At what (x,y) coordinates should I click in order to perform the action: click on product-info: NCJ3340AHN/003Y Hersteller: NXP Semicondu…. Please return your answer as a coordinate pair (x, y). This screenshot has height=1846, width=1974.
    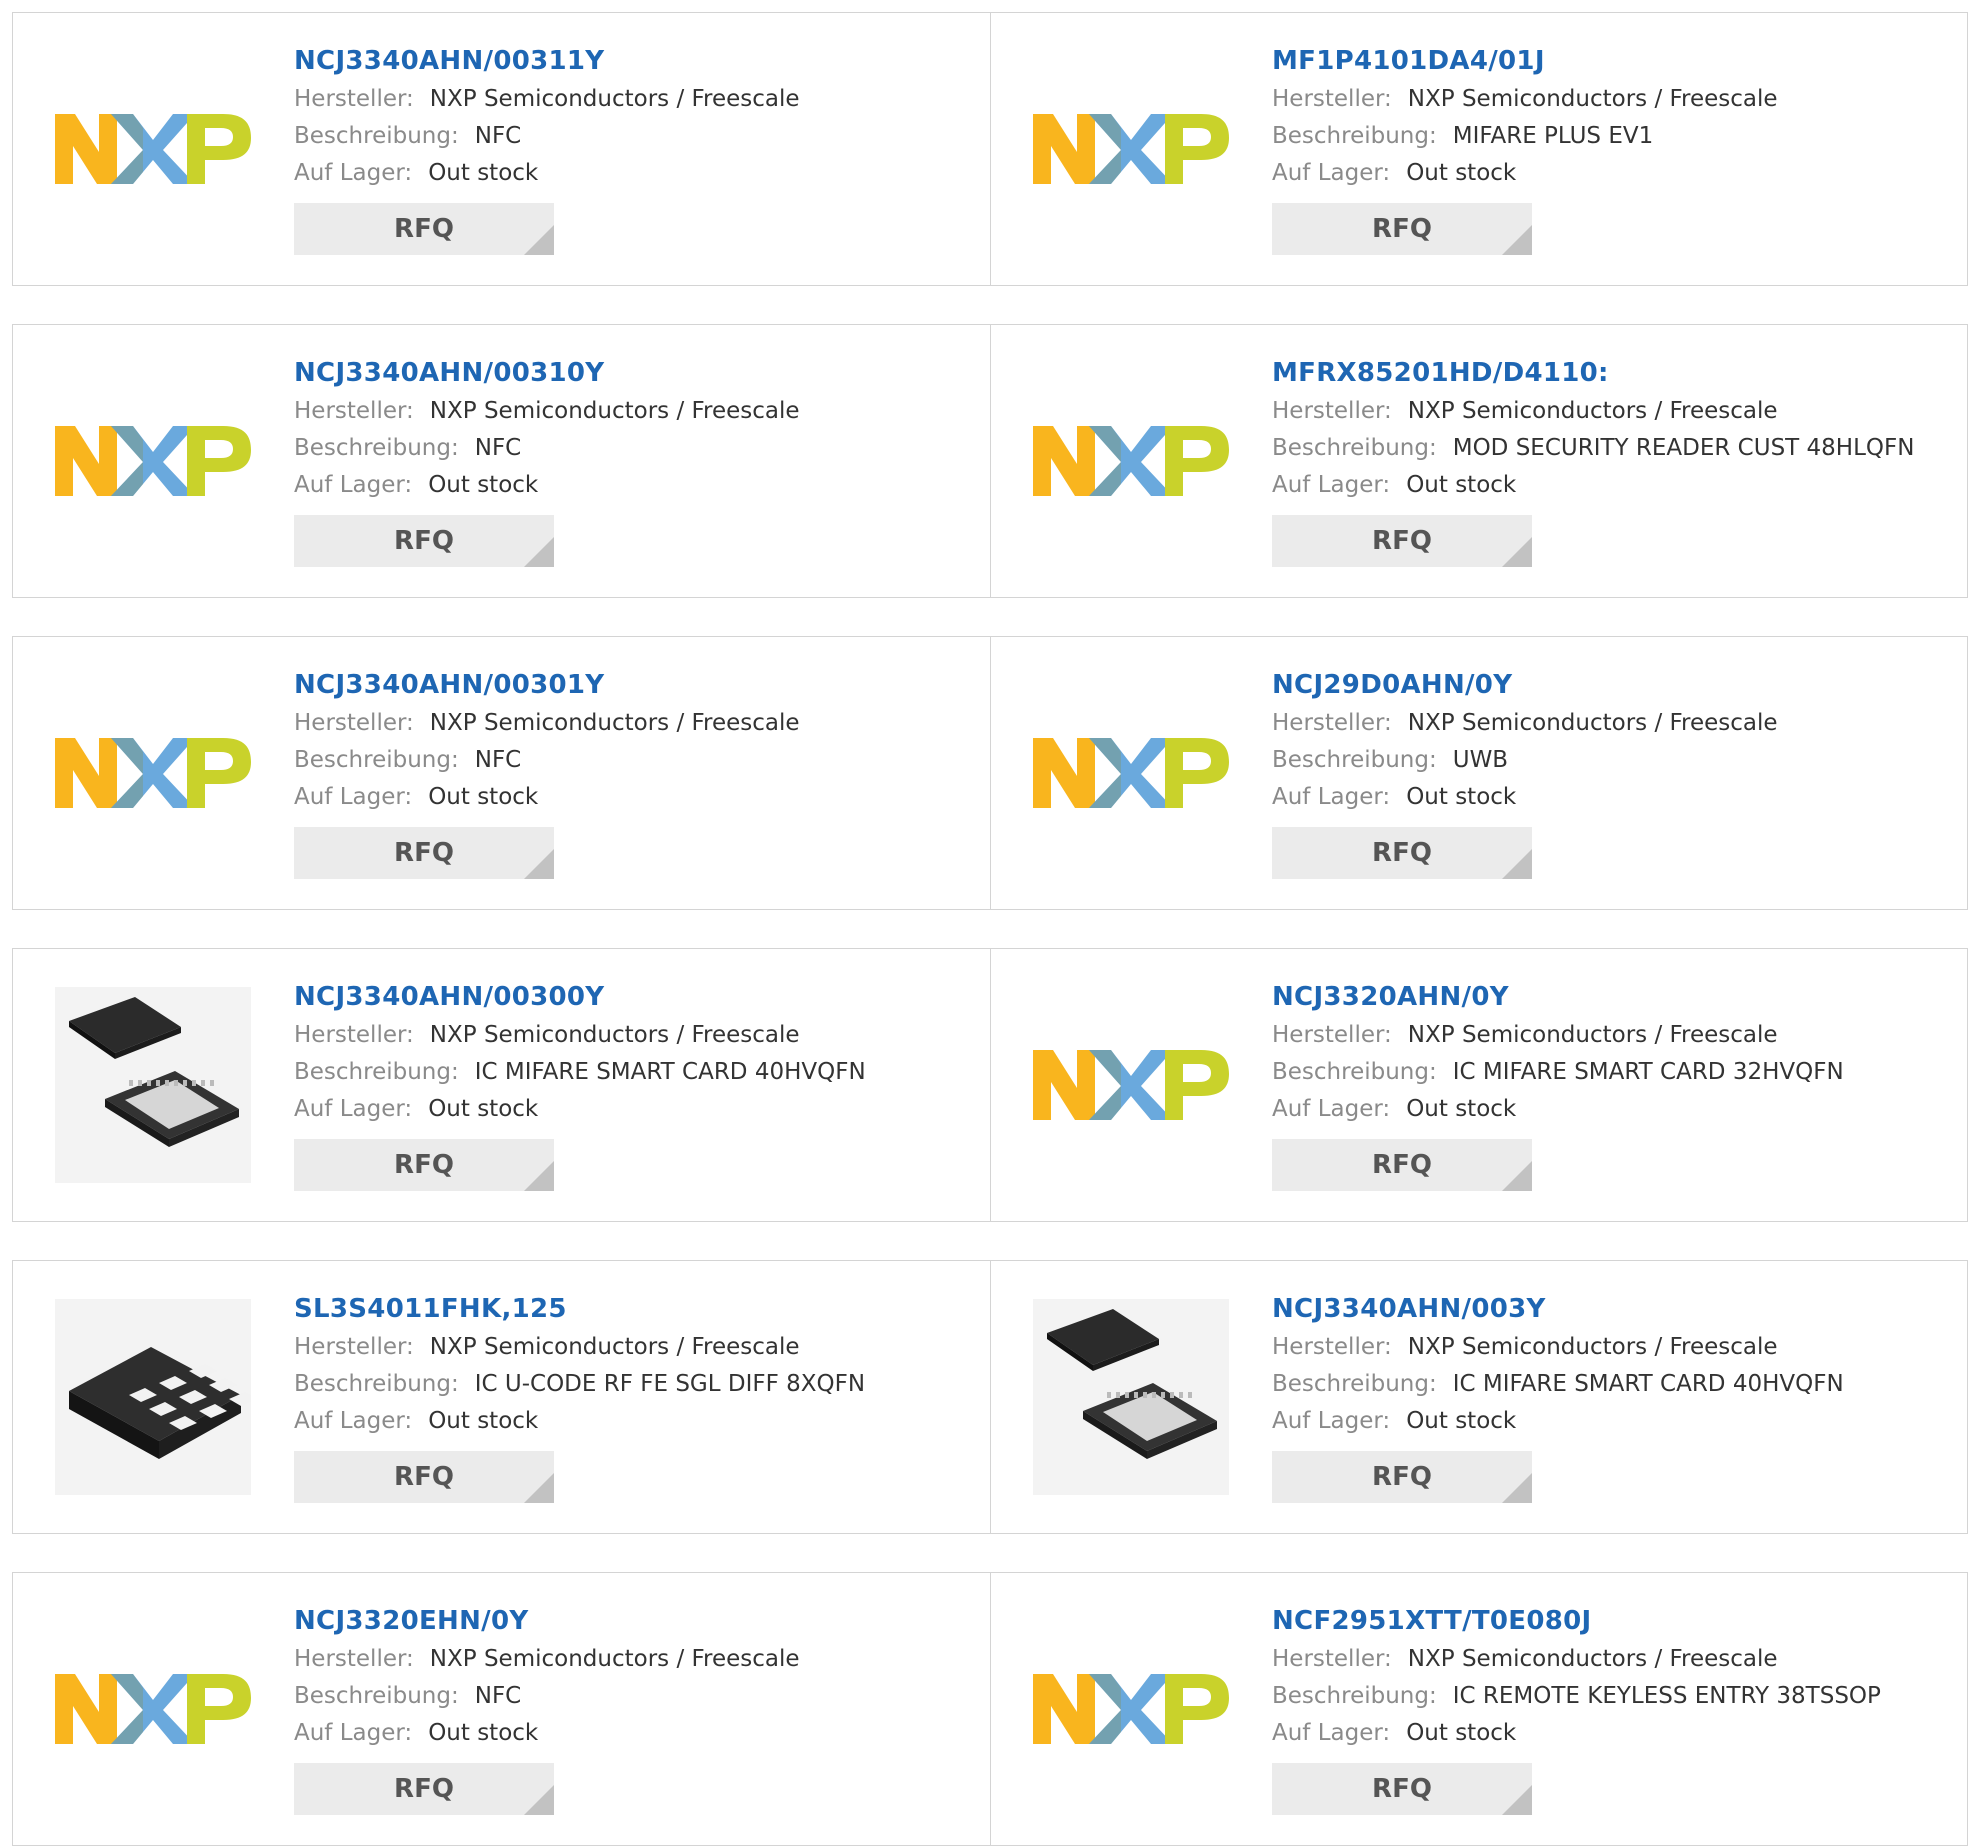
    Looking at the image, I should click on (1558, 1396).